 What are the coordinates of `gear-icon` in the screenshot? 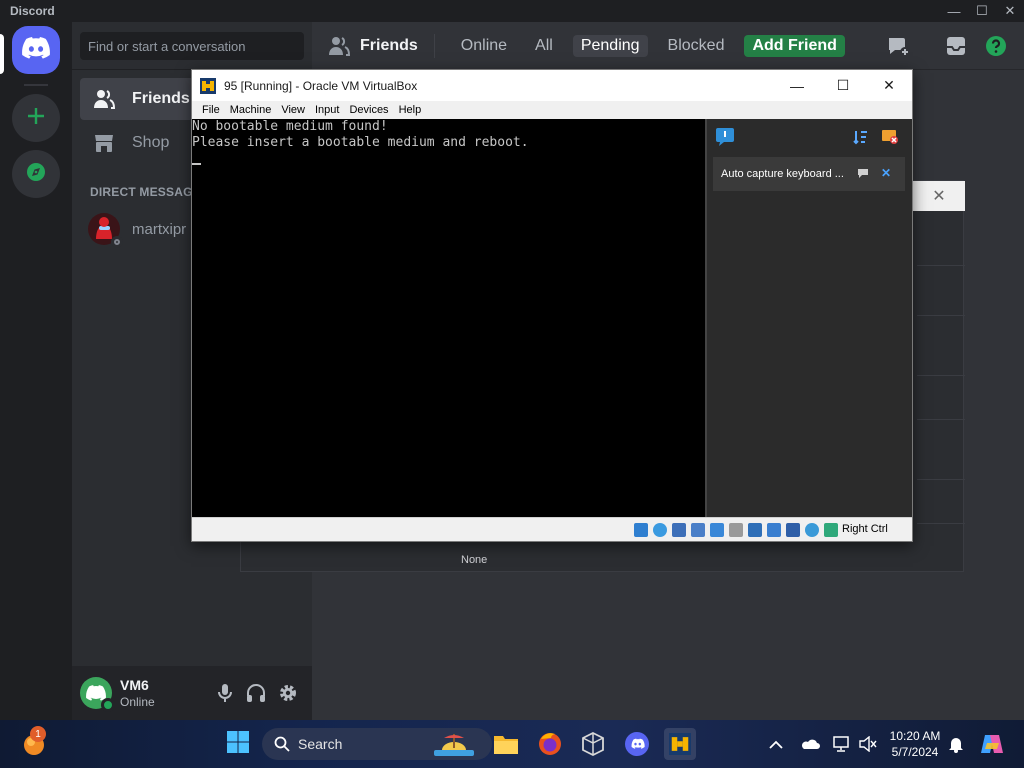 It's located at (288, 693).